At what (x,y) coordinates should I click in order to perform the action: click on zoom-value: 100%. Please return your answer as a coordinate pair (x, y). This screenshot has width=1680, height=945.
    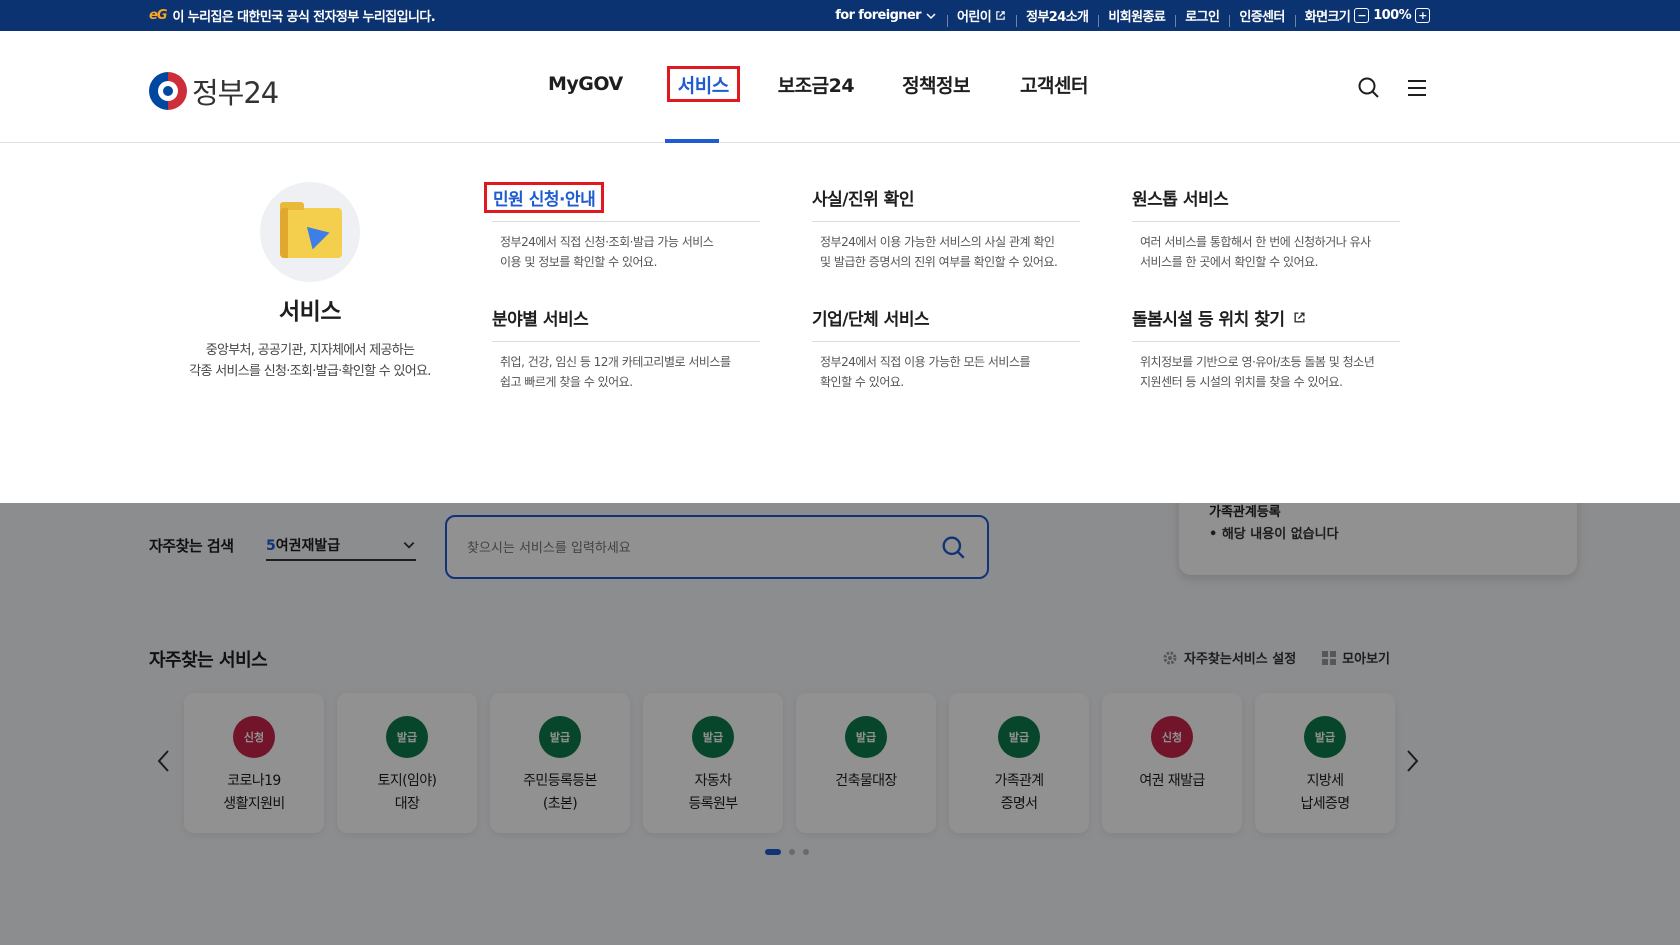
    Looking at the image, I should click on (1392, 15).